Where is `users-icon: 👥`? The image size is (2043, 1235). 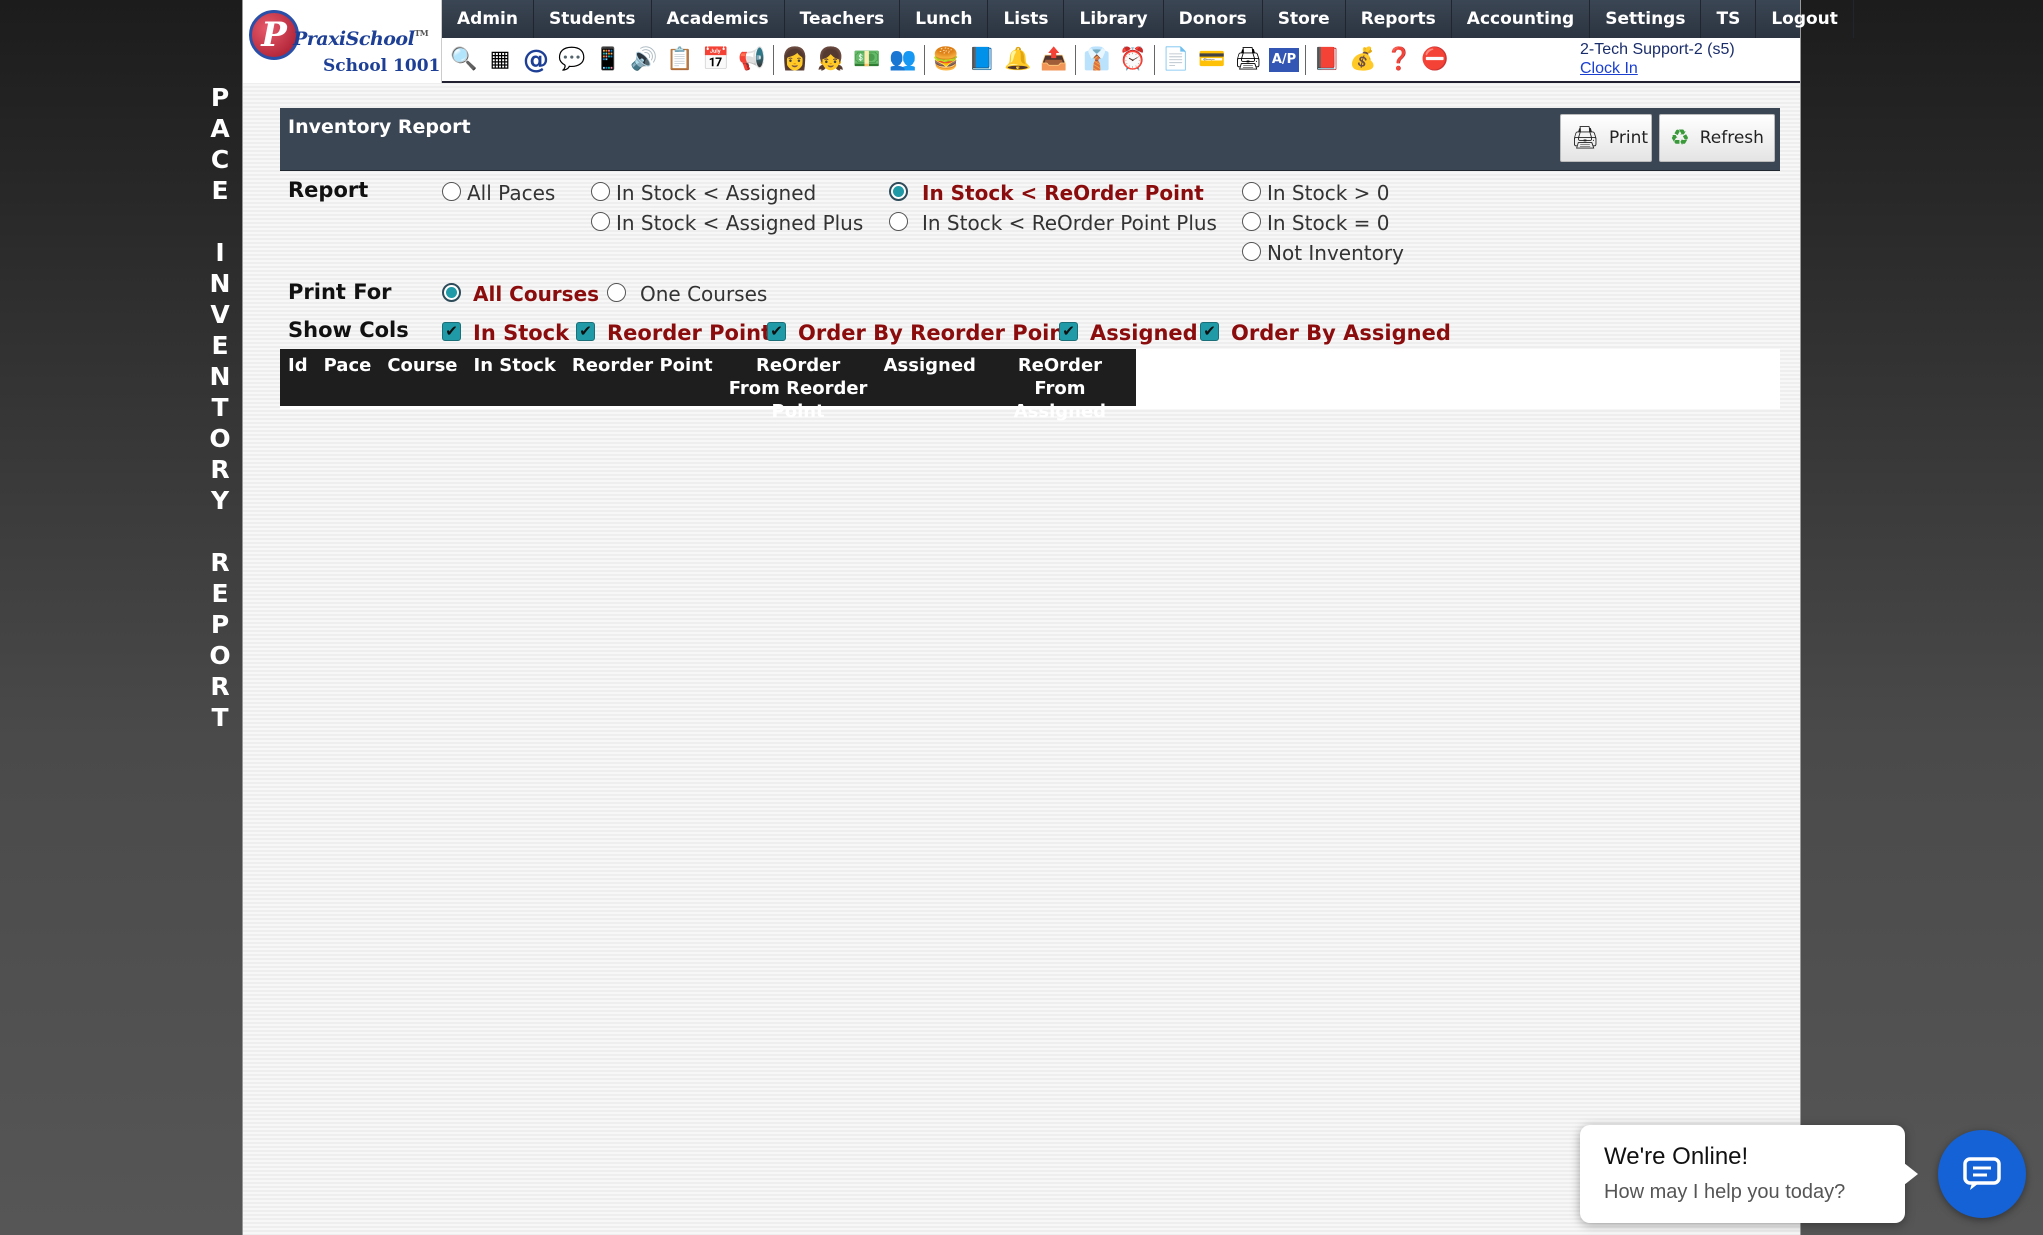
users-icon: 👥 is located at coordinates (903, 60).